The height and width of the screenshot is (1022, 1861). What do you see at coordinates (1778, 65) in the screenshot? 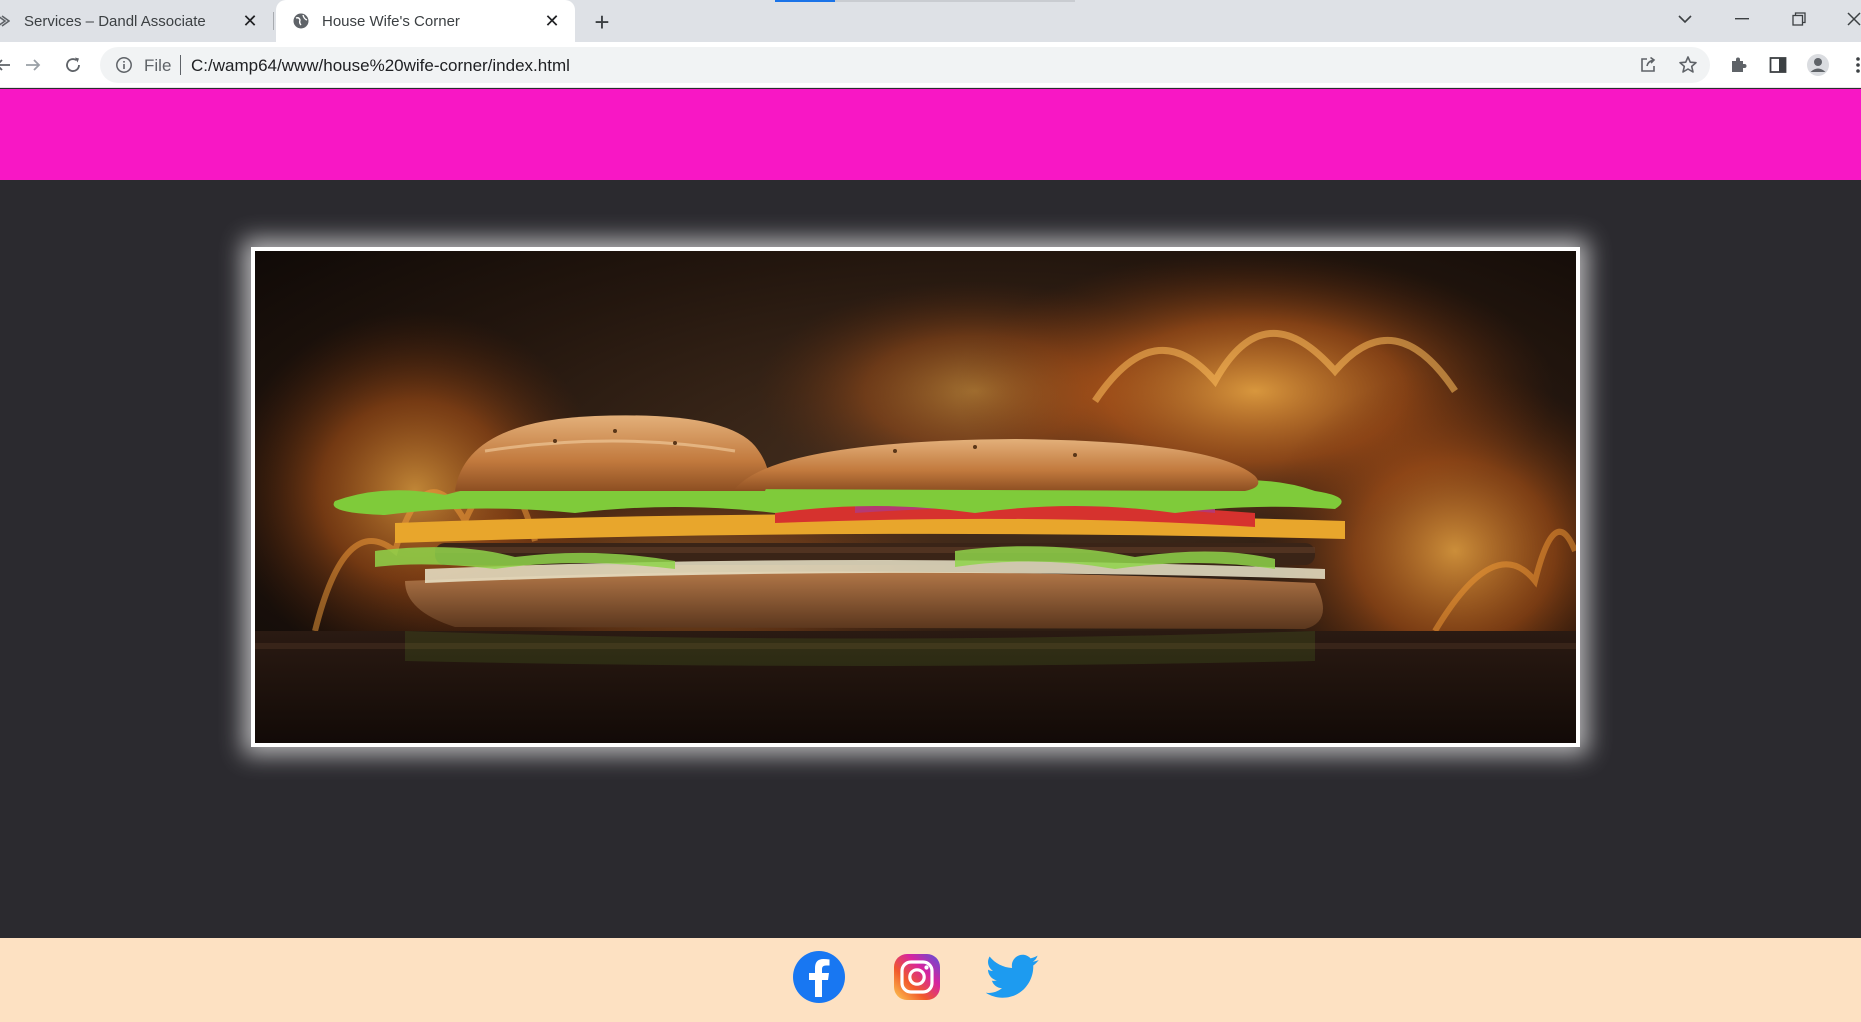
I see `side-panel-icon` at bounding box center [1778, 65].